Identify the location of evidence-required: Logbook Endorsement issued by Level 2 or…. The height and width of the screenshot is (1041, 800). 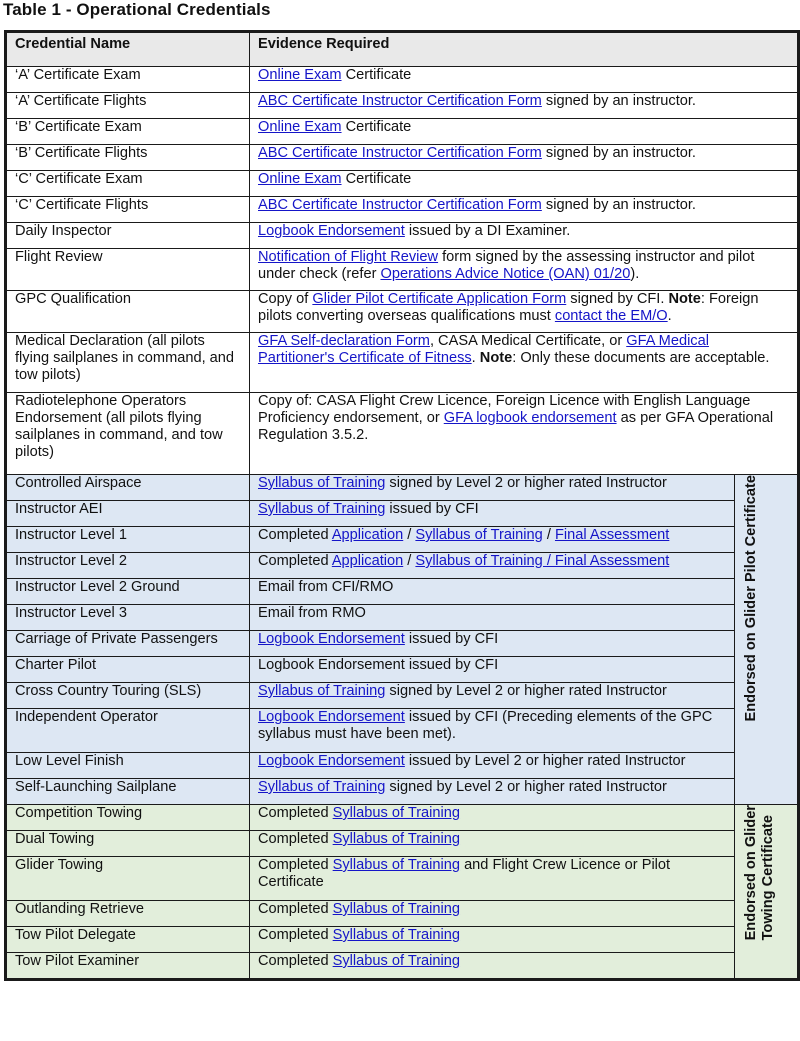
(492, 765).